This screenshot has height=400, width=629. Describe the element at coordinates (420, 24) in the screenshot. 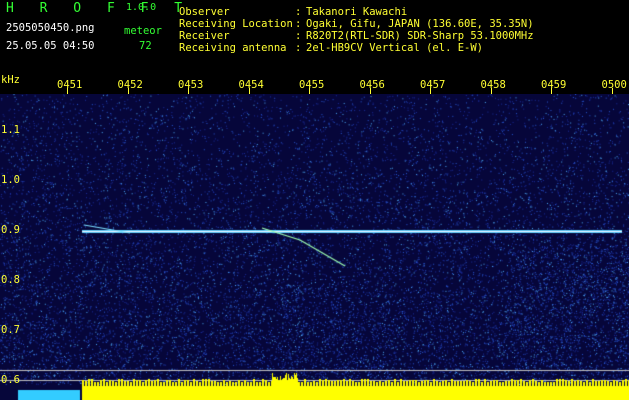

I see `info-value-location: Ogaki, Gifu, JAPAN (136.60E, 35.35N)` at that location.